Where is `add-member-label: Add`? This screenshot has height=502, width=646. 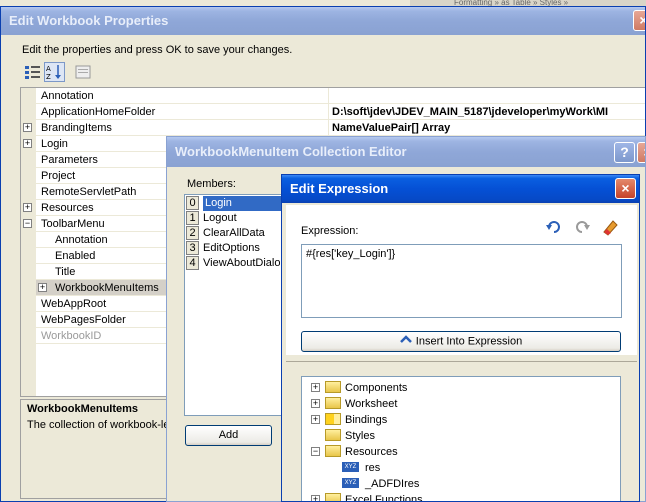 add-member-label: Add is located at coordinates (228, 435).